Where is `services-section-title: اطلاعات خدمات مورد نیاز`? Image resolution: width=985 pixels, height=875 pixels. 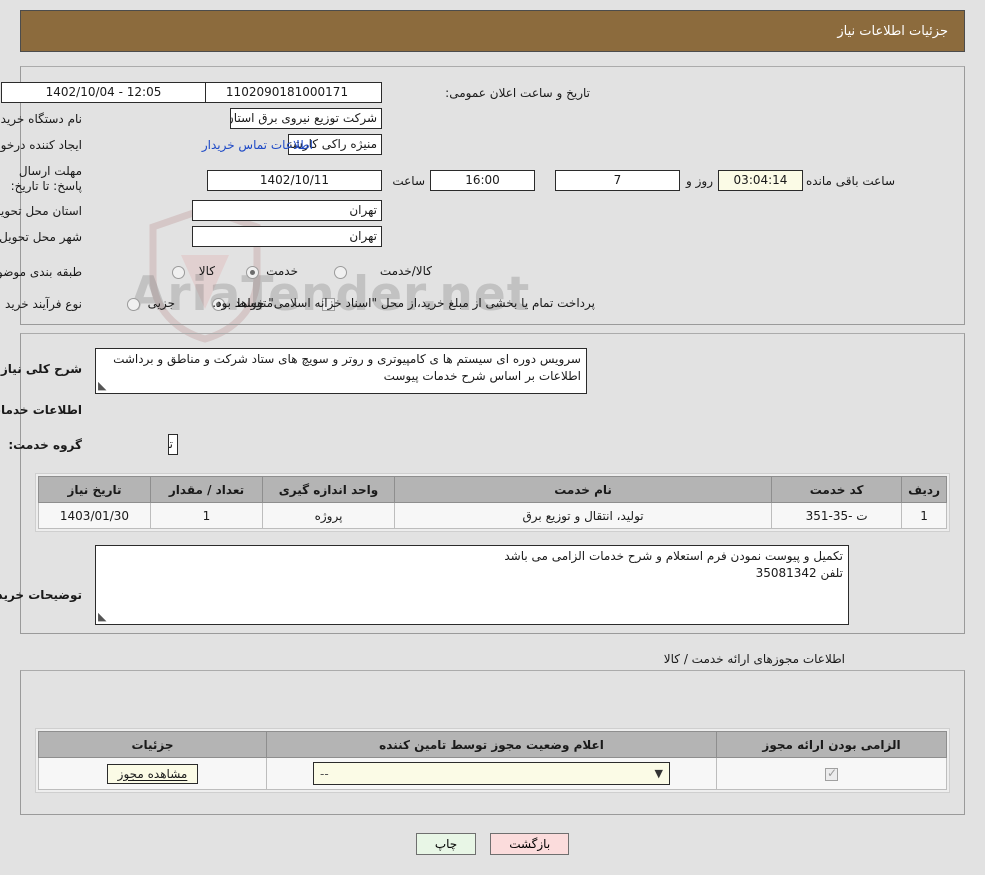 services-section-title: اطلاعات خدمات مورد نیاز is located at coordinates (41, 410).